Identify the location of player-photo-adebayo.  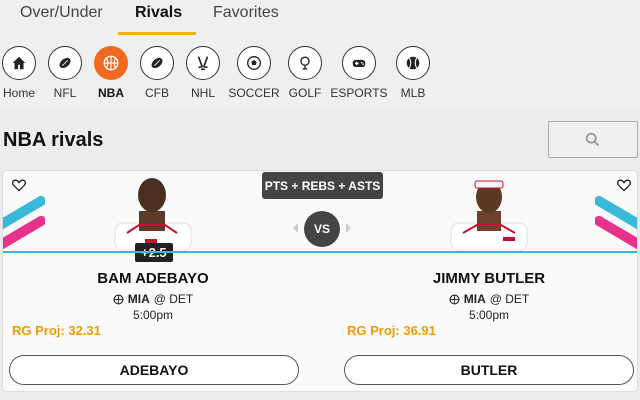
(153, 214).